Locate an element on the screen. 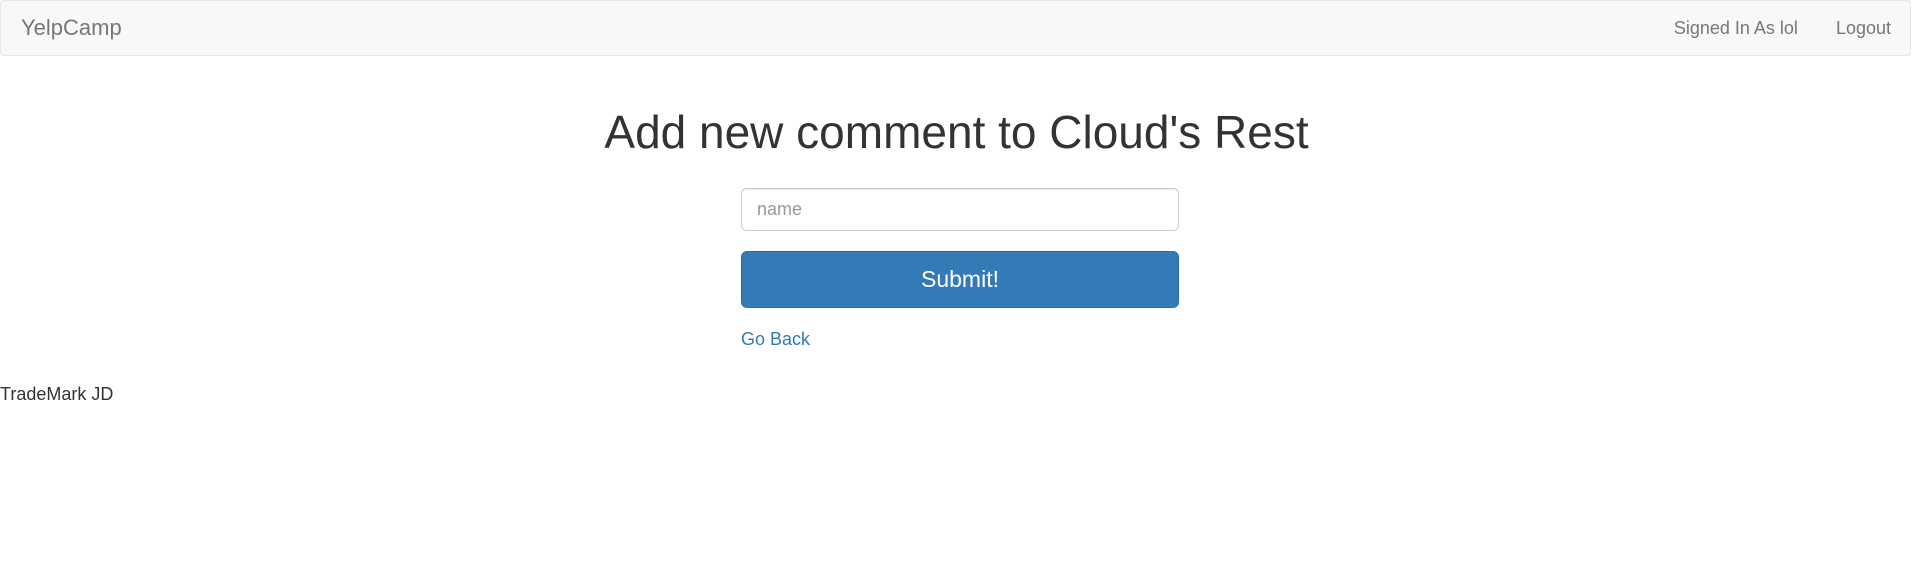 The height and width of the screenshot is (568, 1913). navbar-right: Signed In As lol Logout is located at coordinates (1782, 28).